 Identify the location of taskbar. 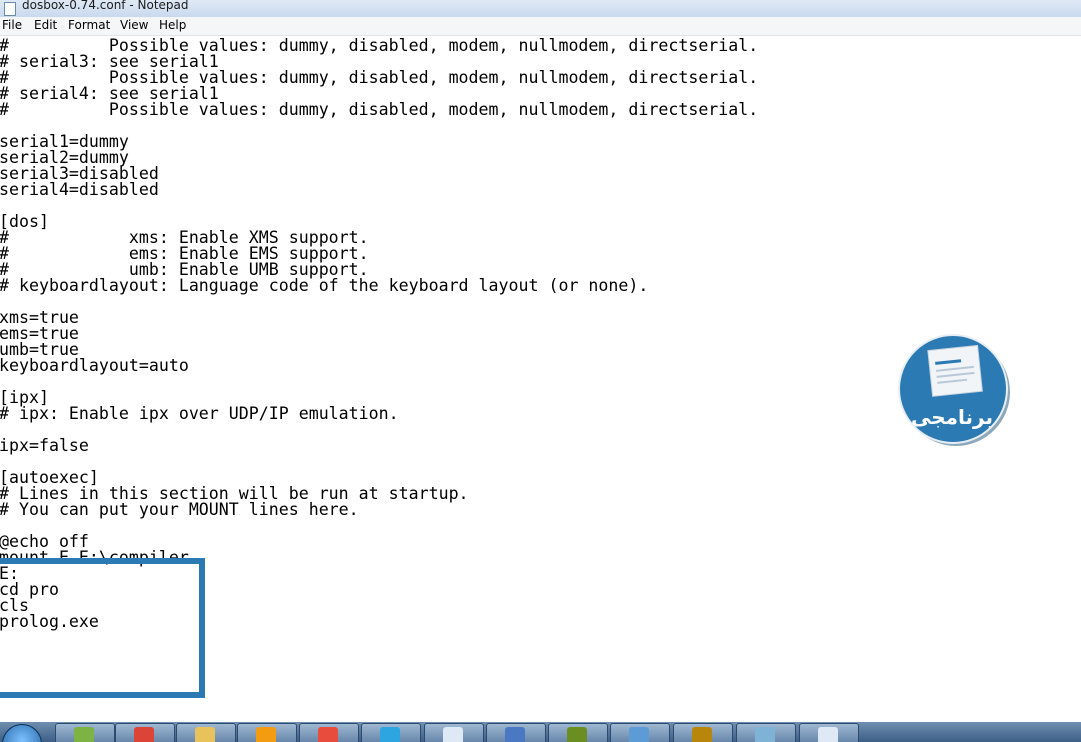
(540, 732).